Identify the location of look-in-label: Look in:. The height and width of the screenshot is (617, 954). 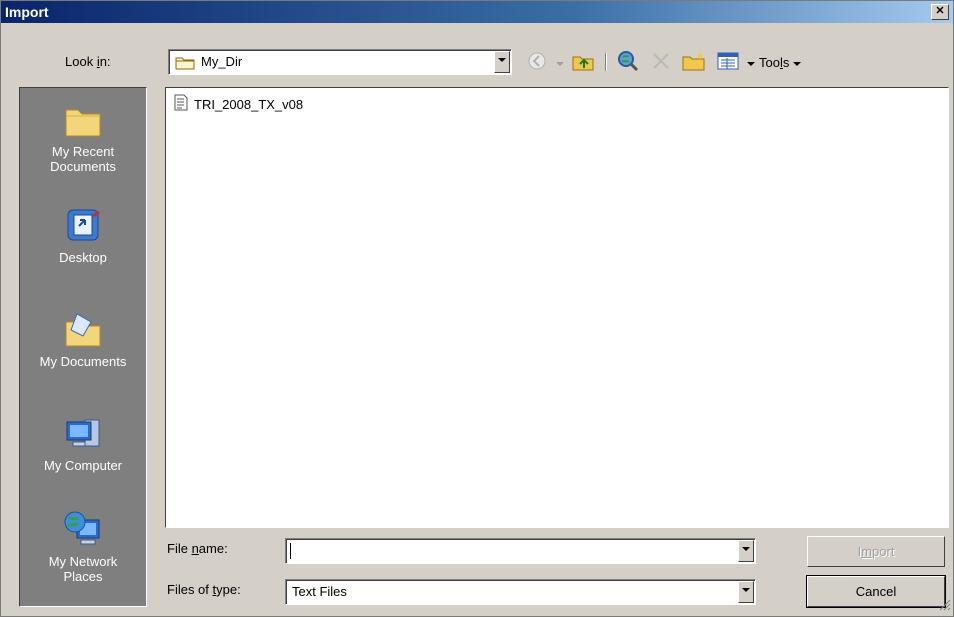
(88, 61).